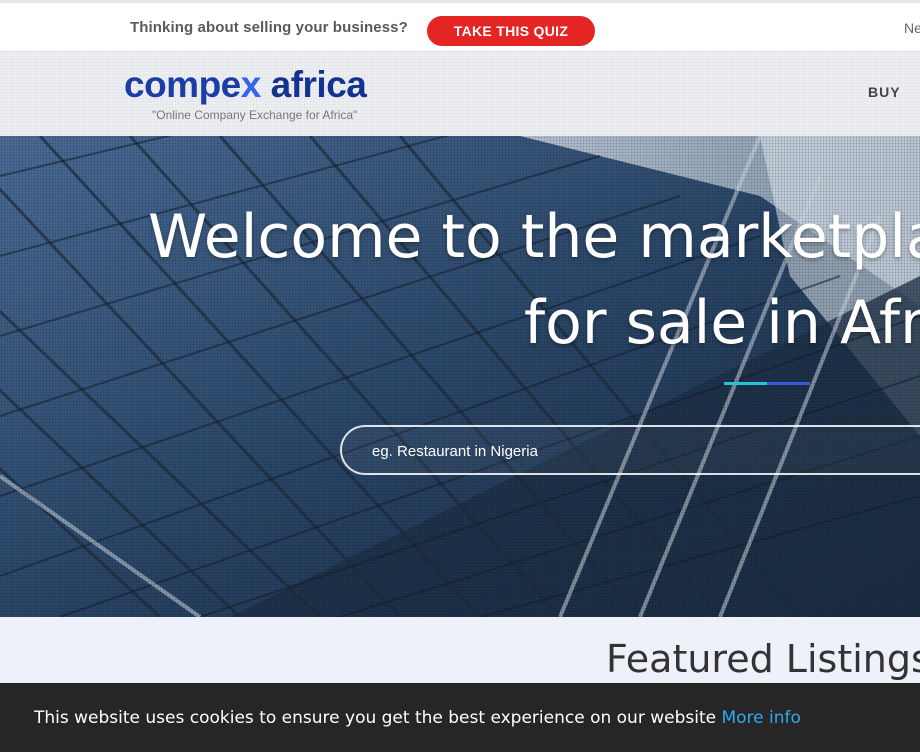 The height and width of the screenshot is (752, 920). I want to click on logo-compex-text: compe, so click(182, 84).